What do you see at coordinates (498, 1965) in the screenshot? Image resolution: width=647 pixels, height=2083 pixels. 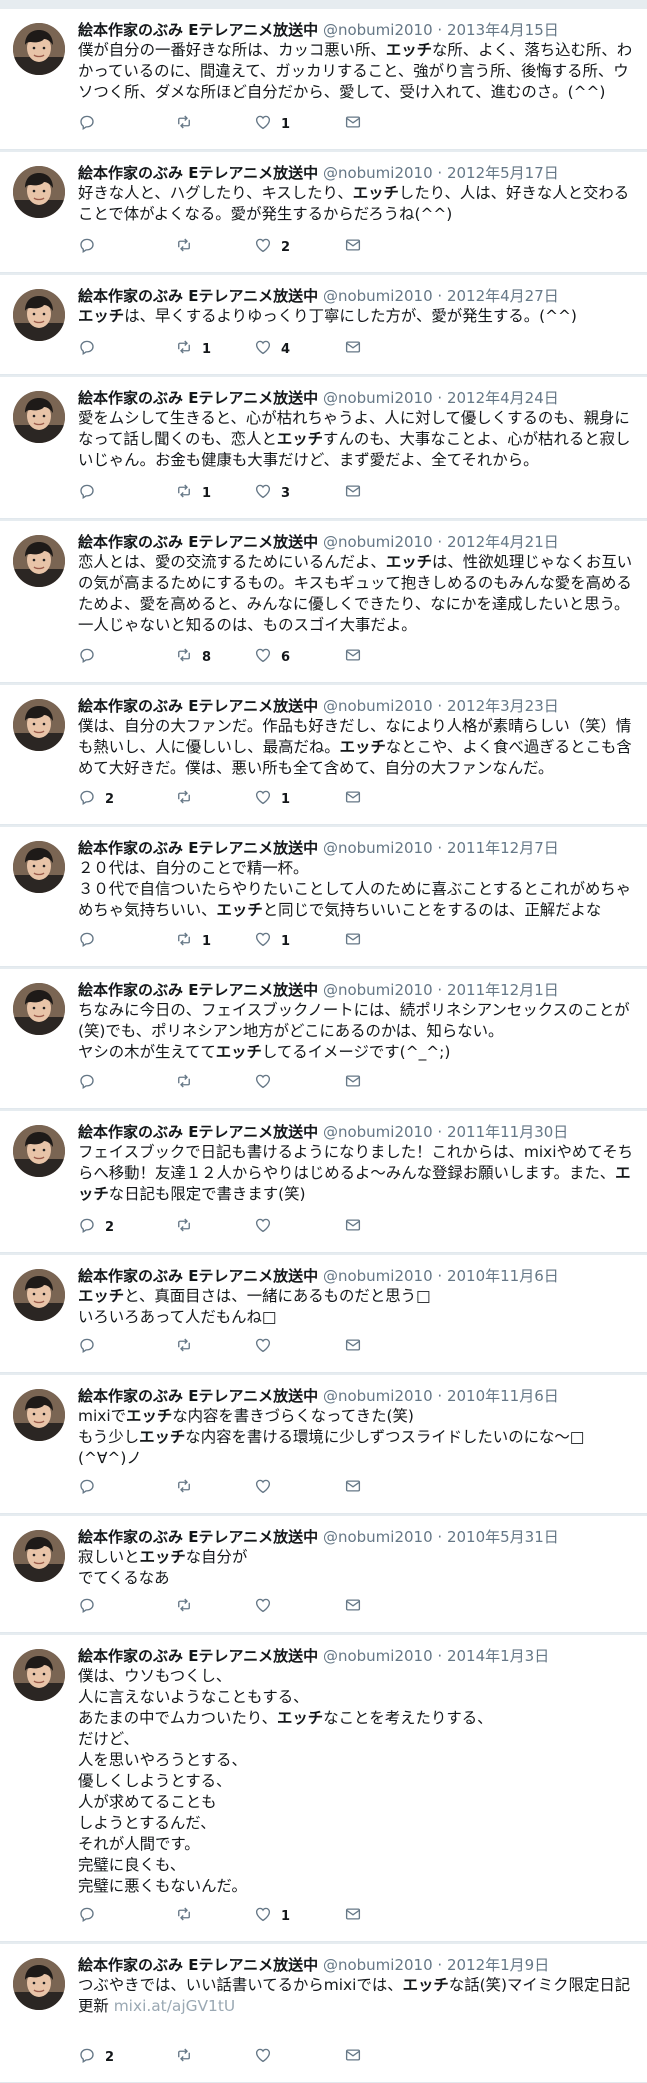 I see `tweet-date: 2012年1月9日` at bounding box center [498, 1965].